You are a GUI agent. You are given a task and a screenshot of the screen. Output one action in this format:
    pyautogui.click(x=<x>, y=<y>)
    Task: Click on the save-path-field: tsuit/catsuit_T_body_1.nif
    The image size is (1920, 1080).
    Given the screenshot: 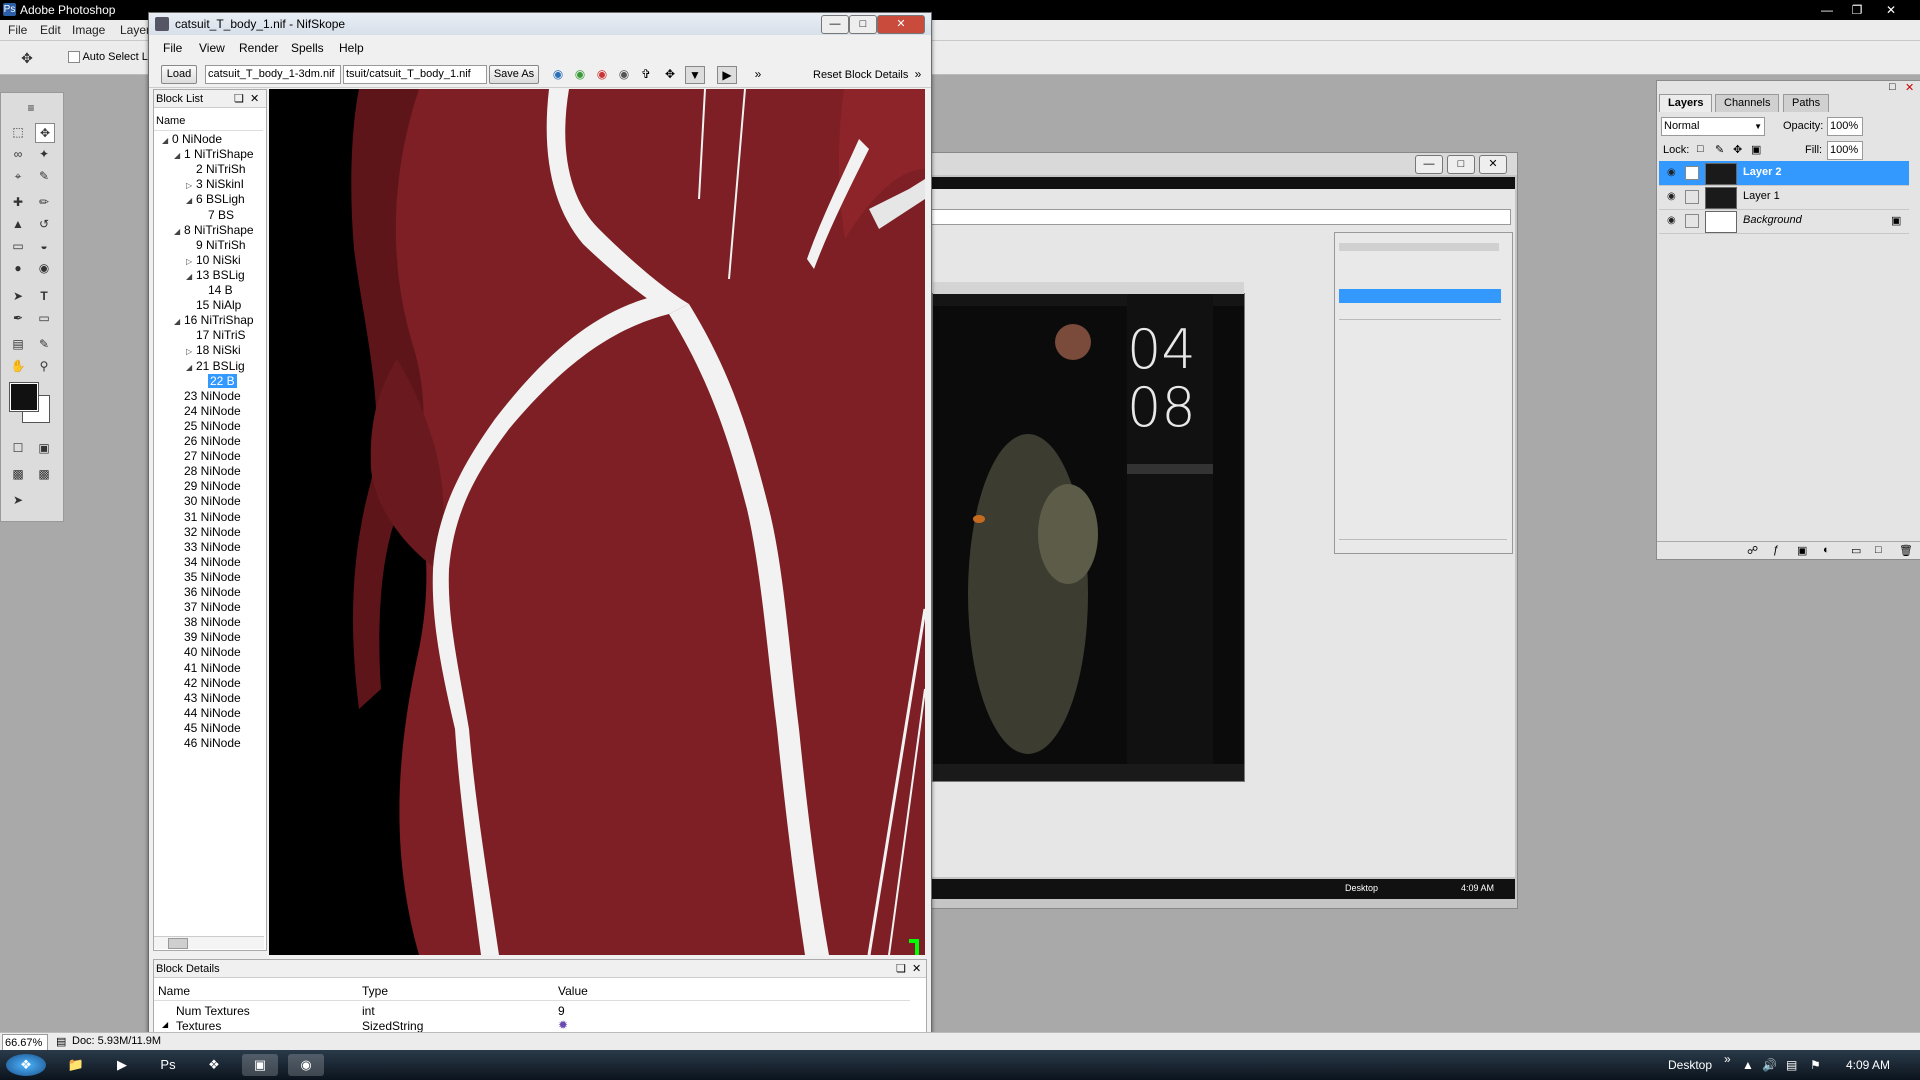 What is the action you would take?
    pyautogui.click(x=415, y=74)
    